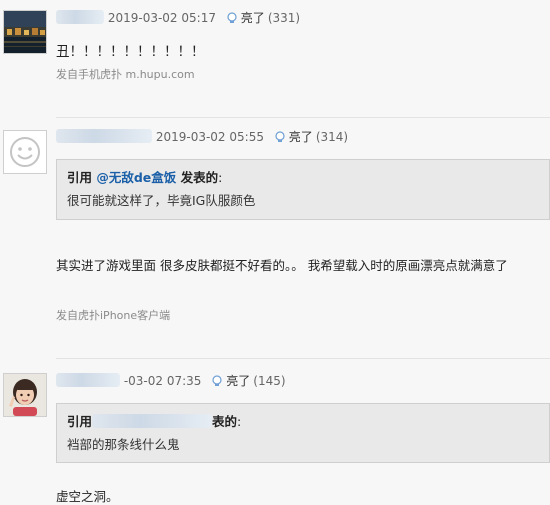 The height and width of the screenshot is (505, 550). I want to click on avatar-night-scene-image, so click(25, 32).